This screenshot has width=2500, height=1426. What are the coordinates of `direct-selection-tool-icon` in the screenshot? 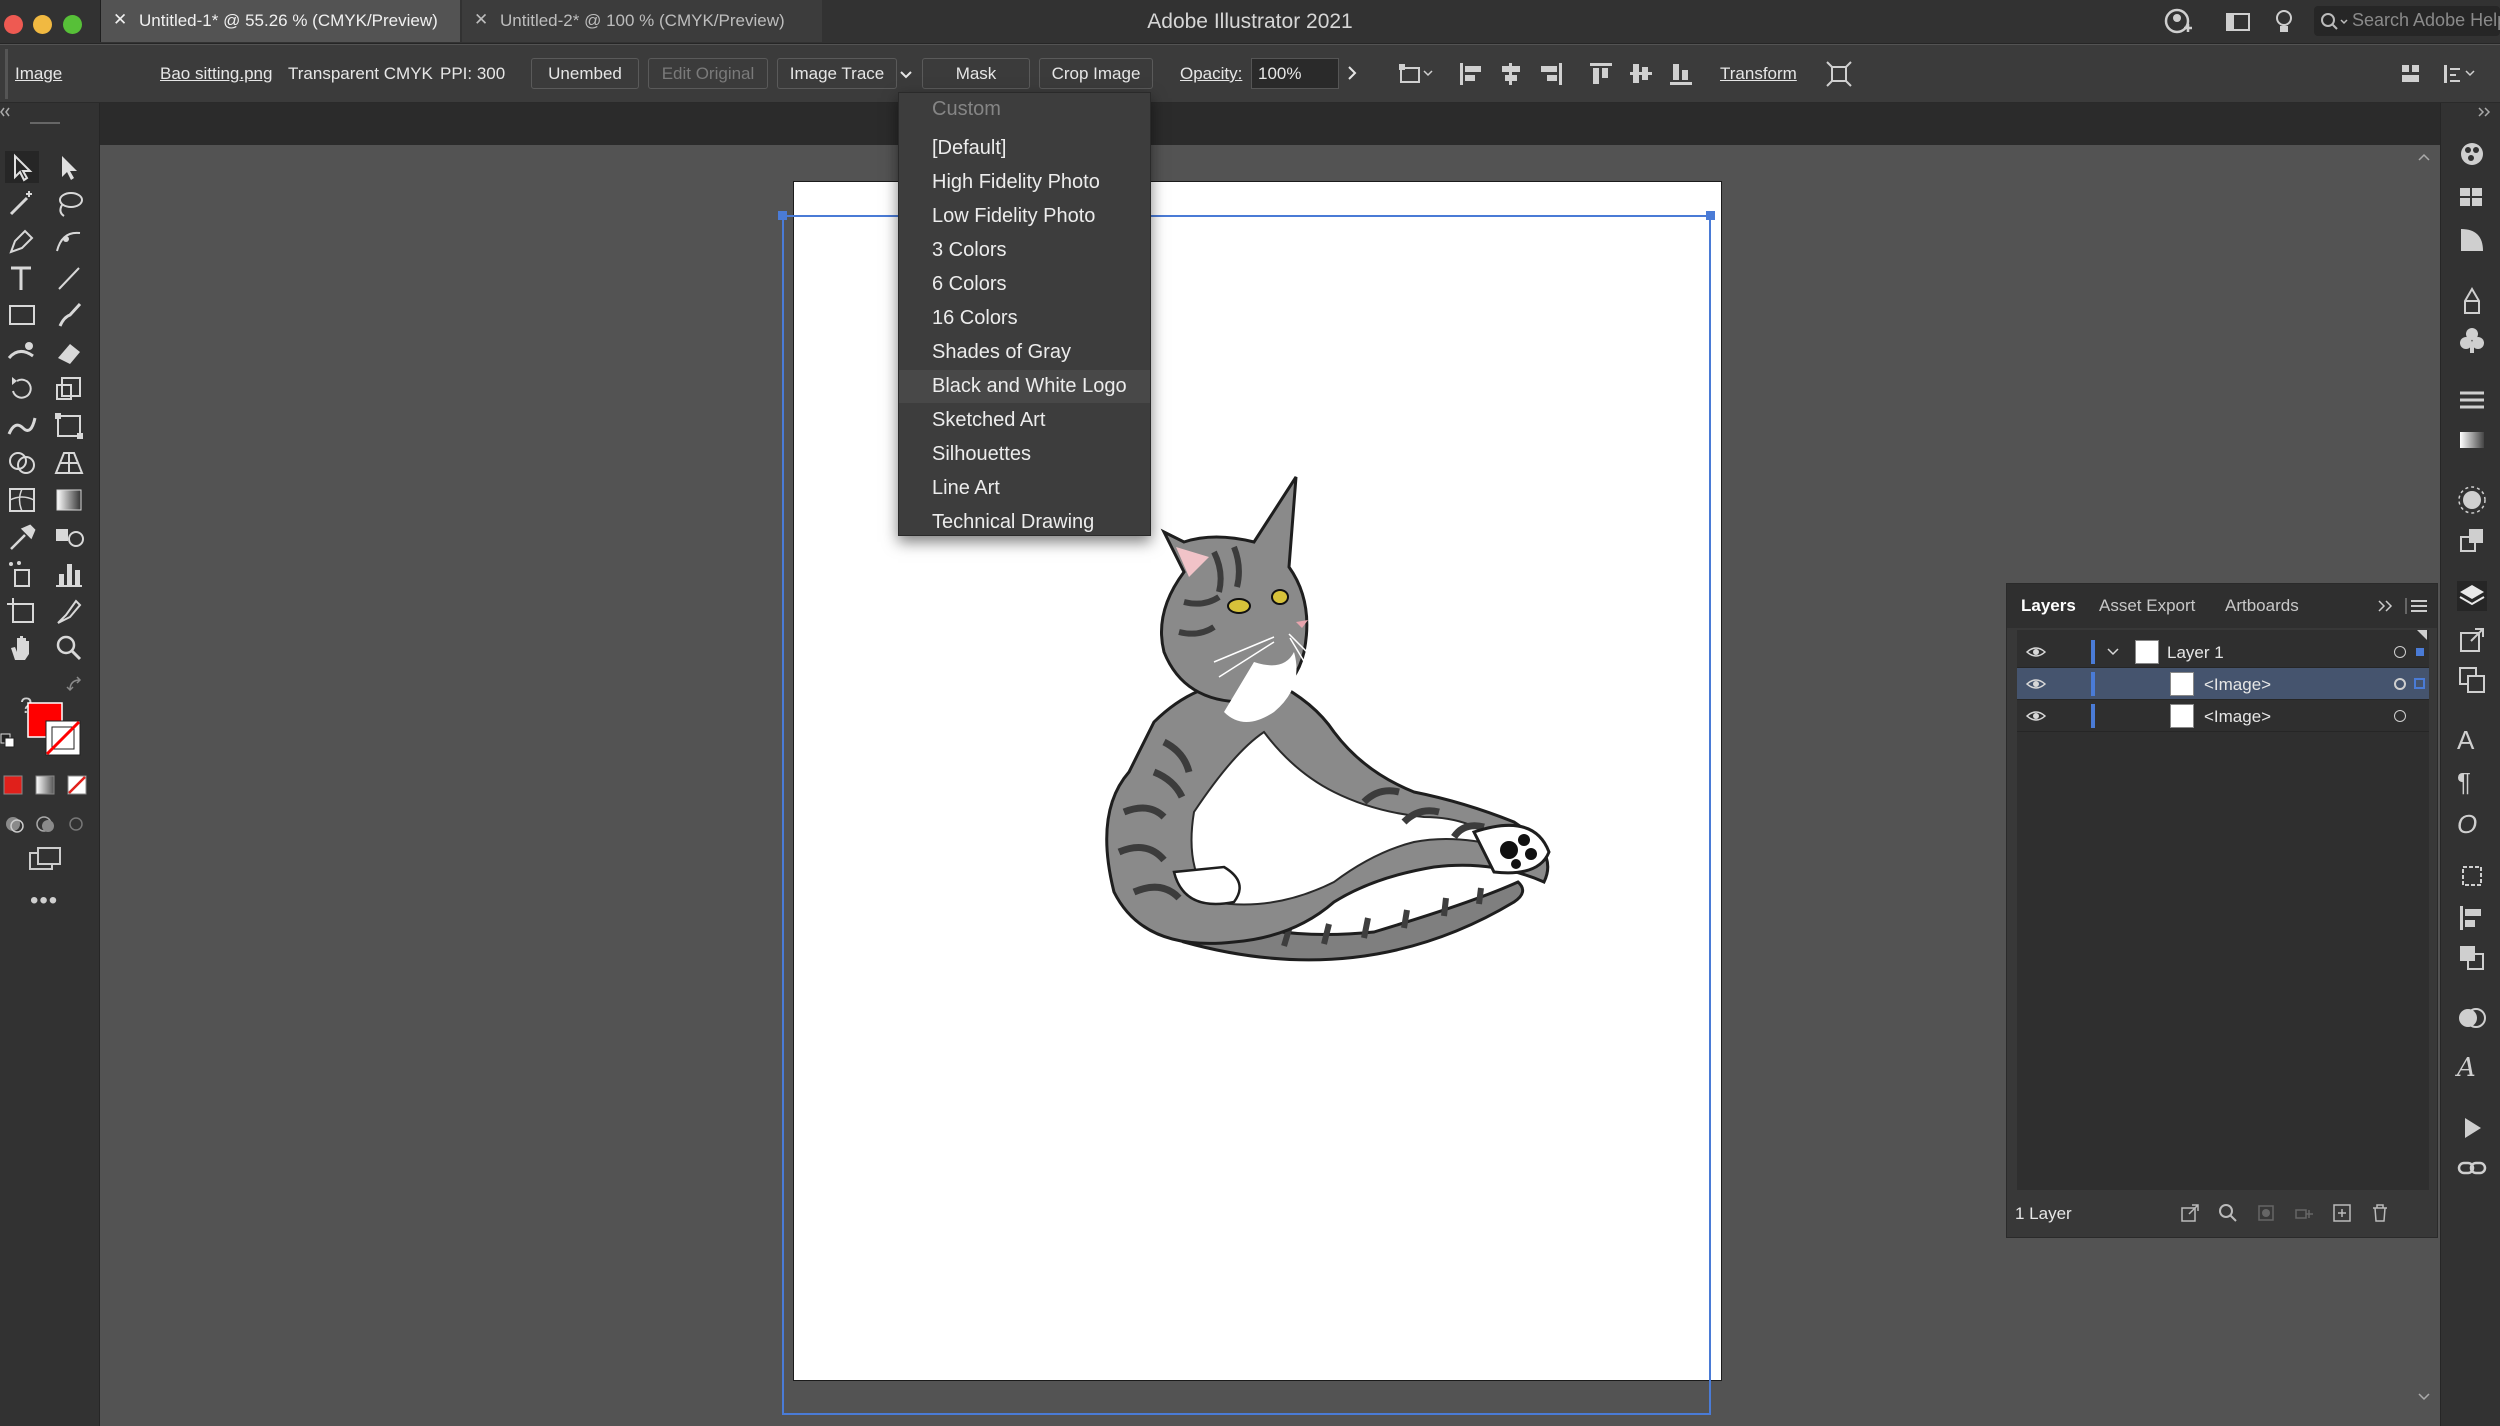 It's located at (69, 167).